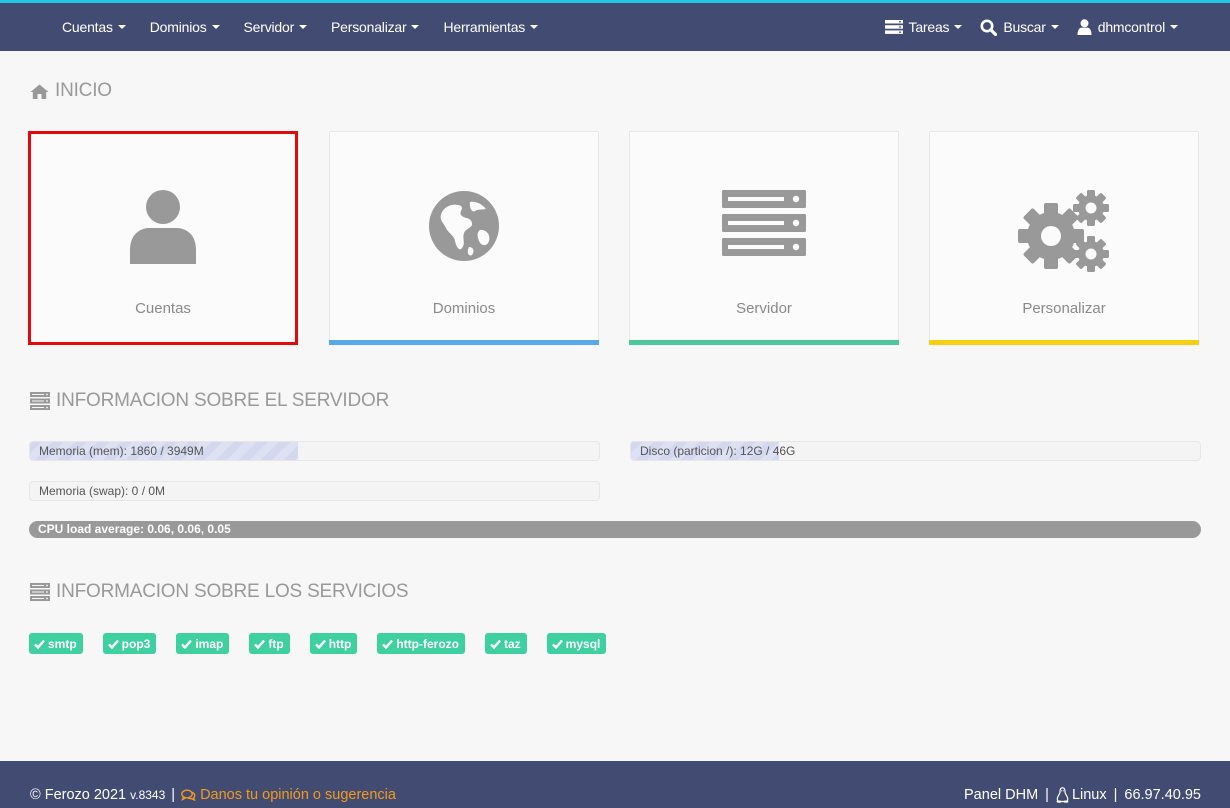 This screenshot has height=808, width=1230. I want to click on user-menu-area: Tareas Buscar dhmcontrol, so click(1022, 27).